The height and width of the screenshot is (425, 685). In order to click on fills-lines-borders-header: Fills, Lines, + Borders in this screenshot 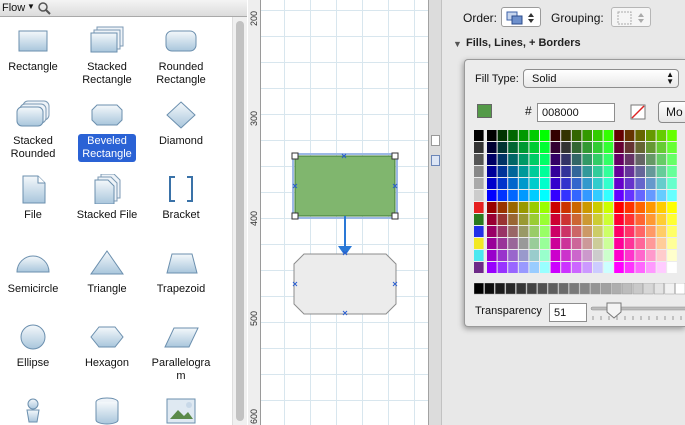, I will do `click(523, 43)`.